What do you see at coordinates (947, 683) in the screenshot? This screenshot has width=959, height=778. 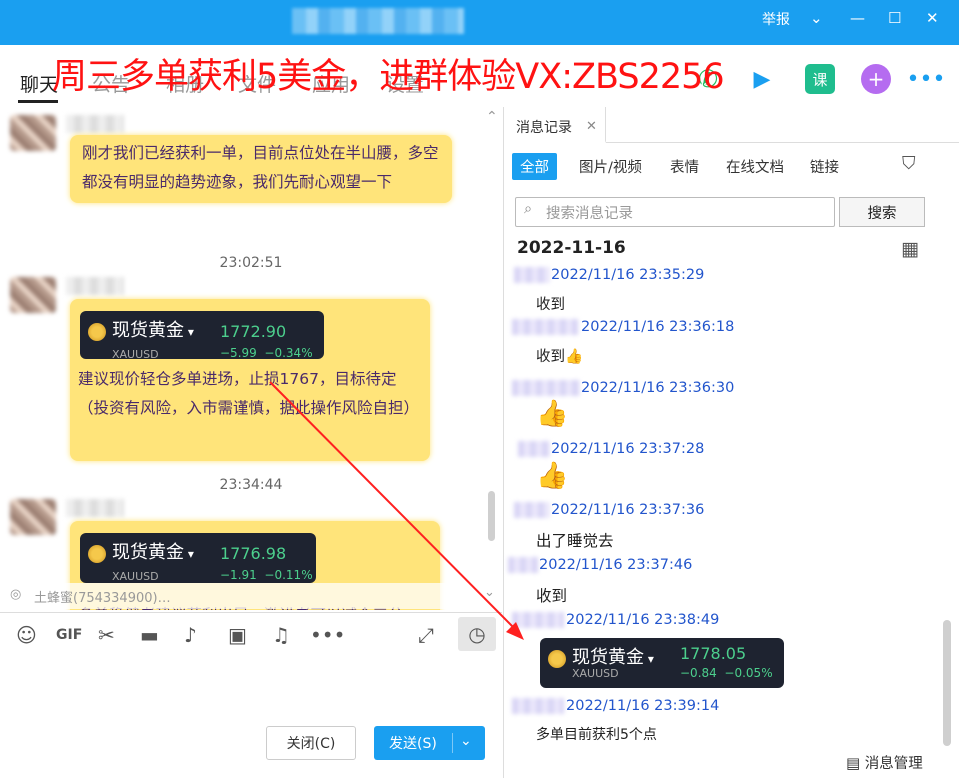 I see `history-scrollbar` at bounding box center [947, 683].